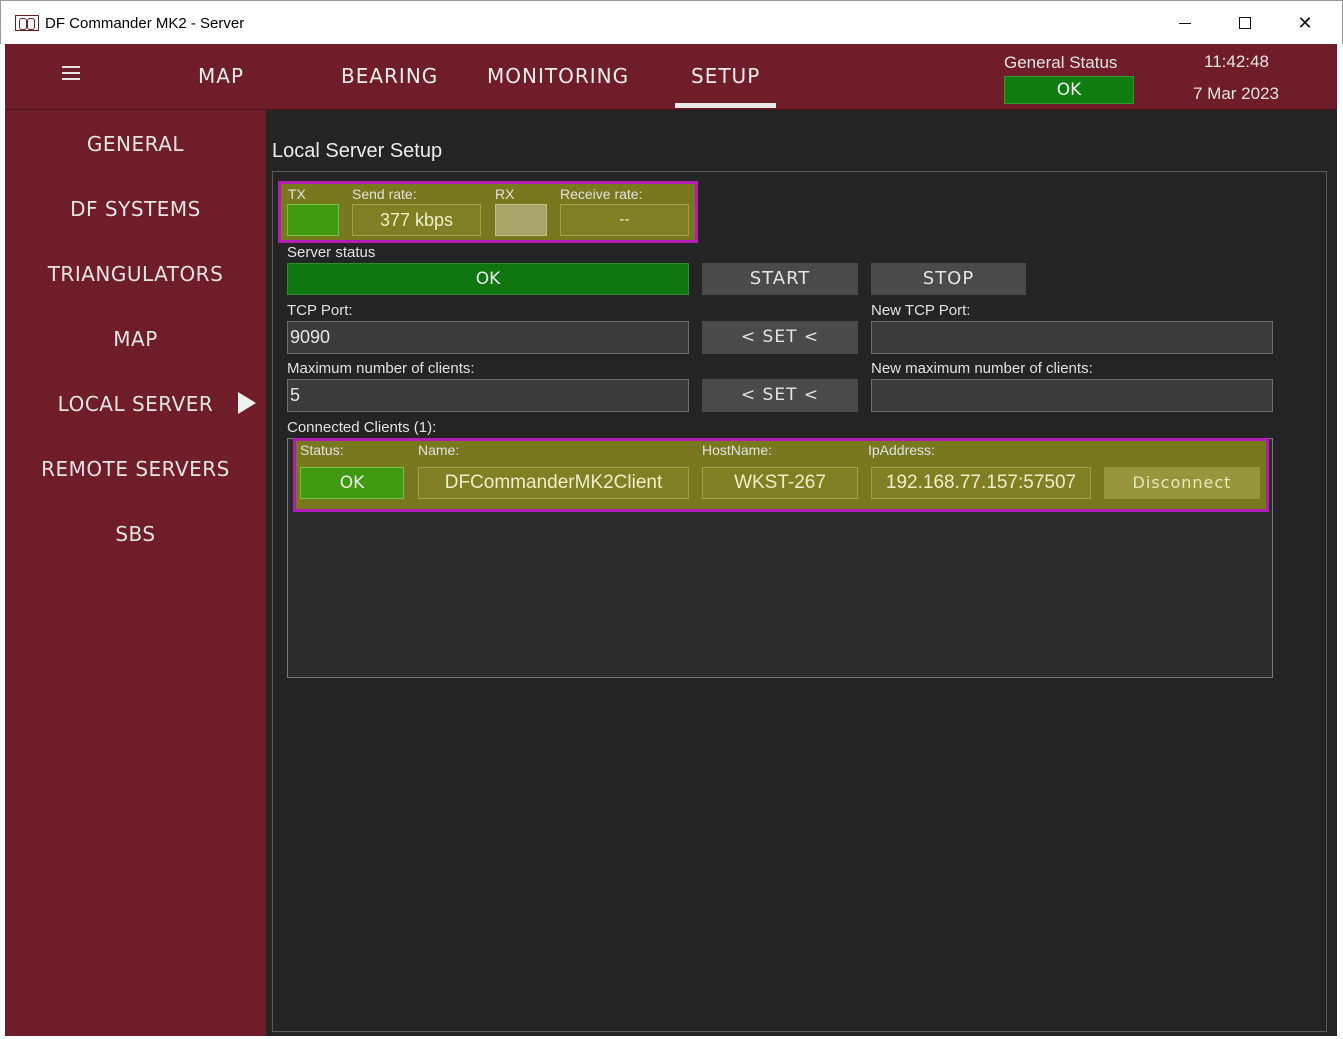 The height and width of the screenshot is (1039, 1343). What do you see at coordinates (135, 144) in the screenshot?
I see `sidebar-item-general: GENERAL` at bounding box center [135, 144].